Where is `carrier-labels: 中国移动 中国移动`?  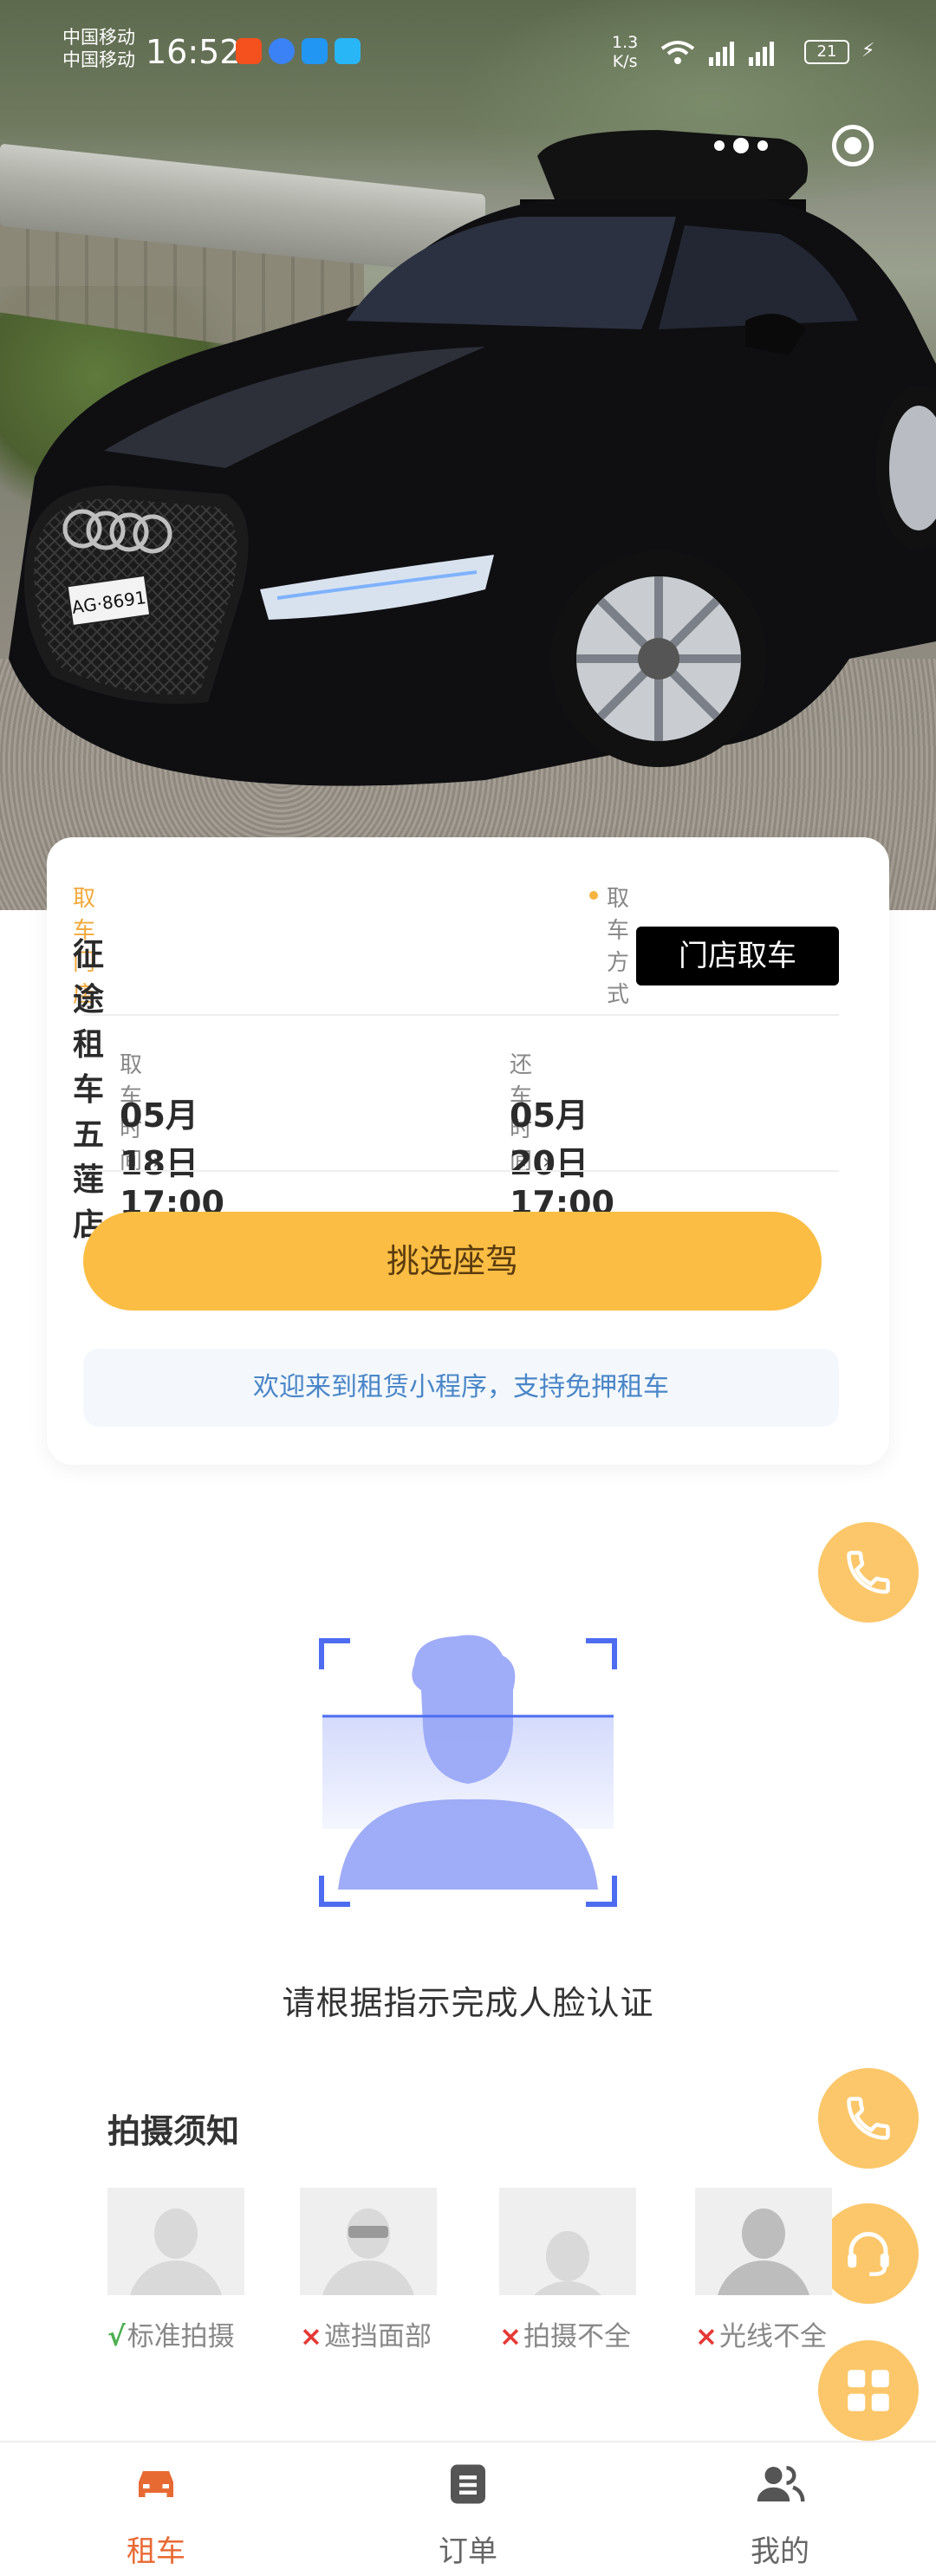
carrier-labels: 中国移动 中国移动 is located at coordinates (98, 48).